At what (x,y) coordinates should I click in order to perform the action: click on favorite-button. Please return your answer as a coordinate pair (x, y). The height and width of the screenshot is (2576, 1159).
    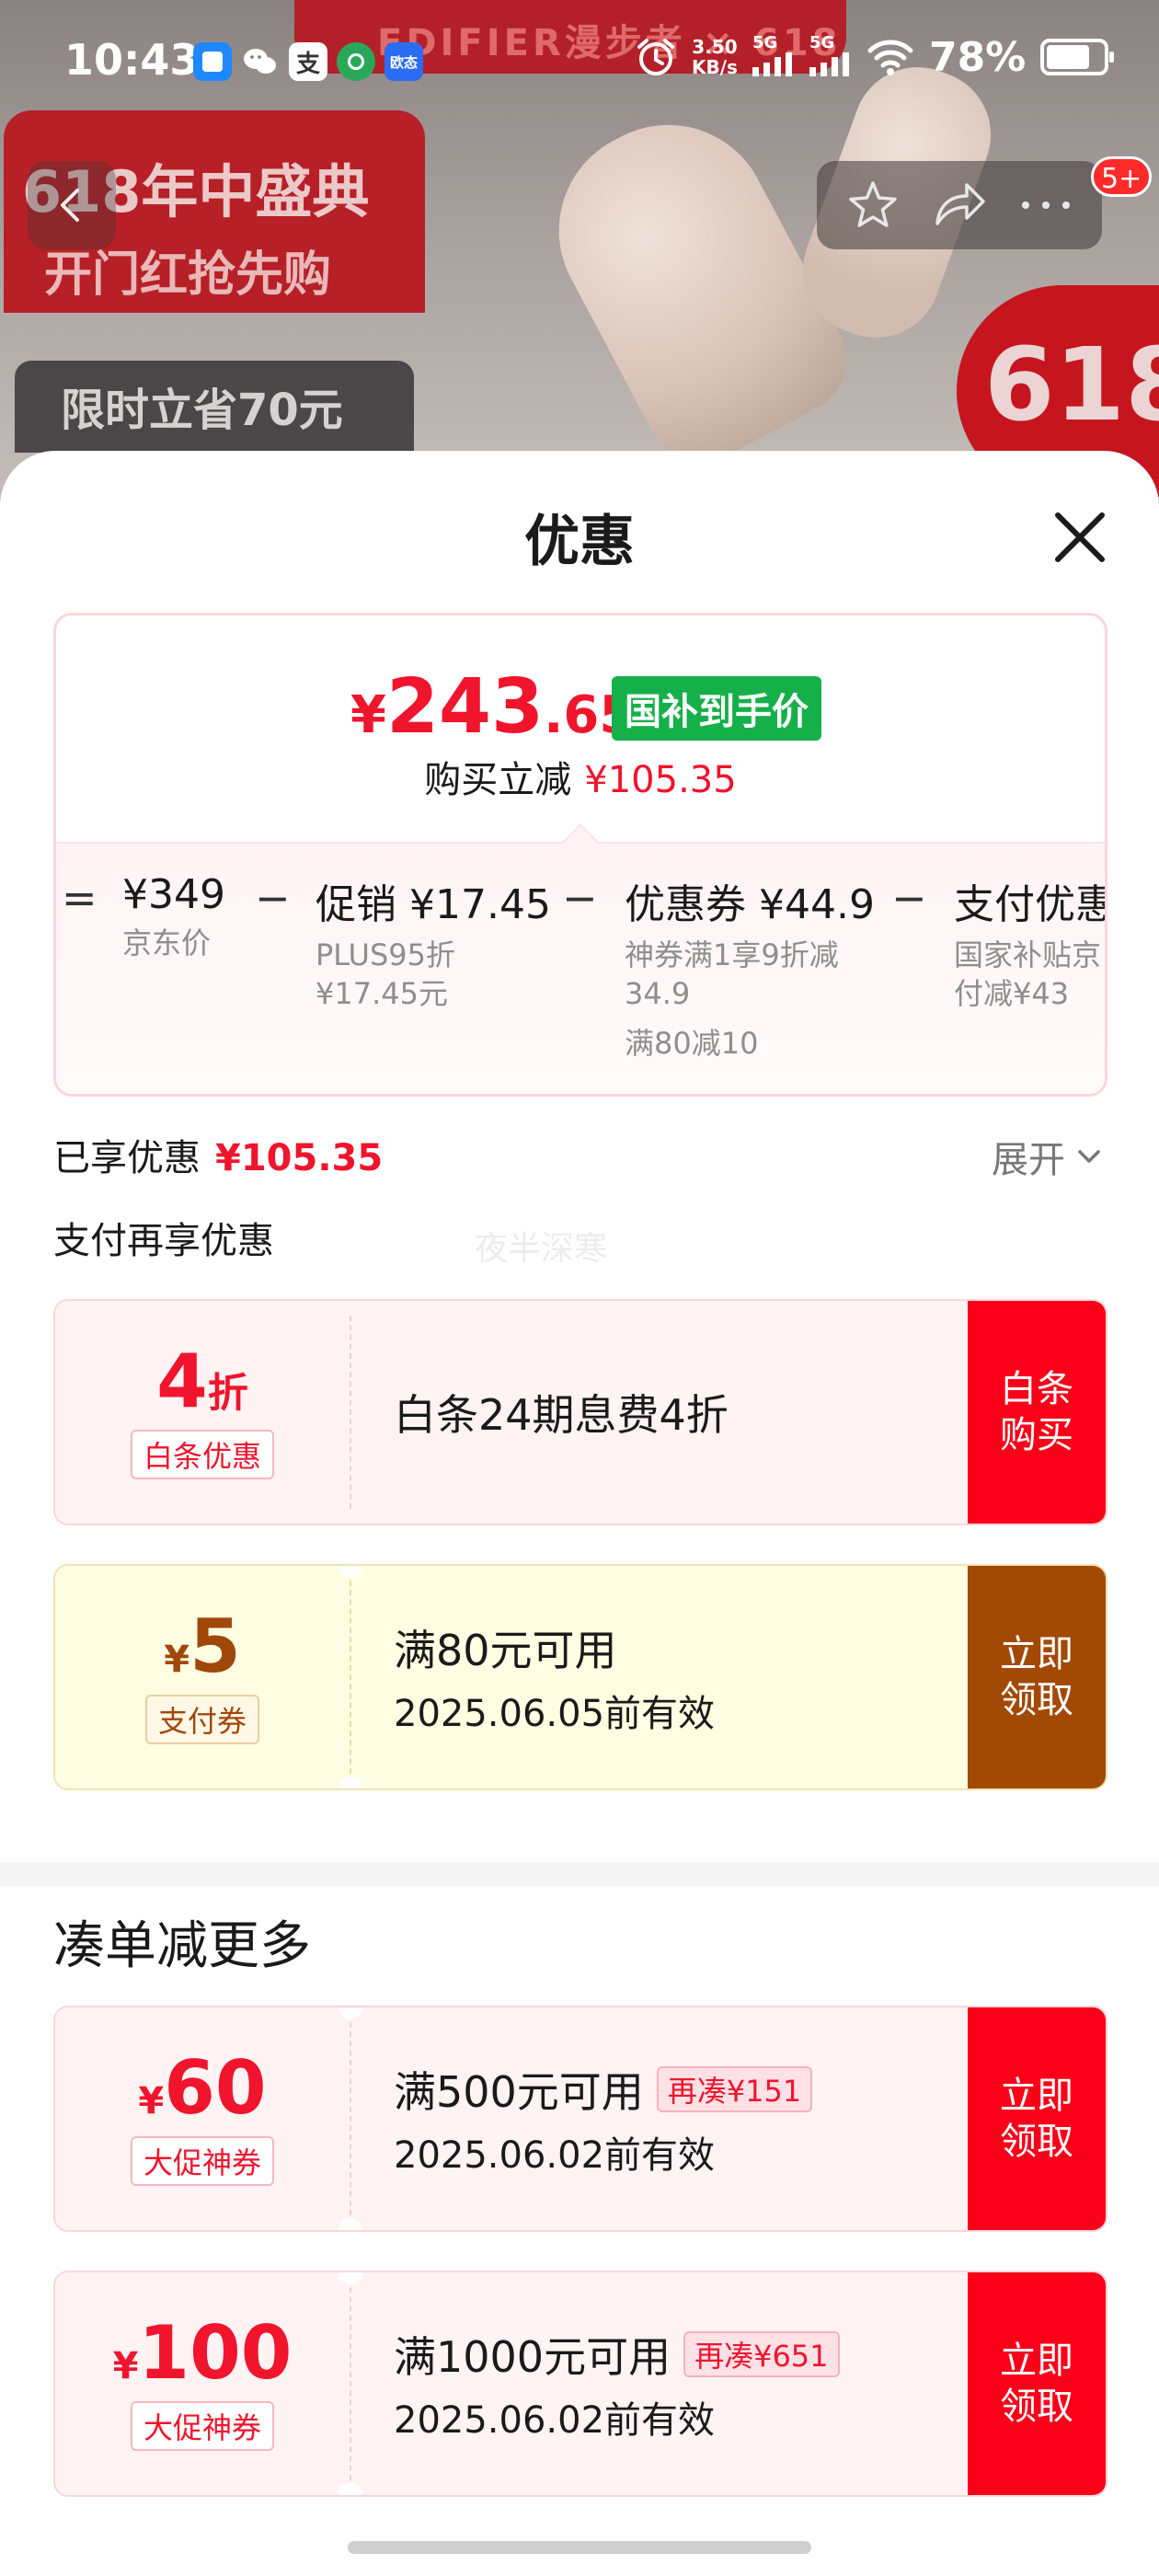
    Looking at the image, I should click on (873, 205).